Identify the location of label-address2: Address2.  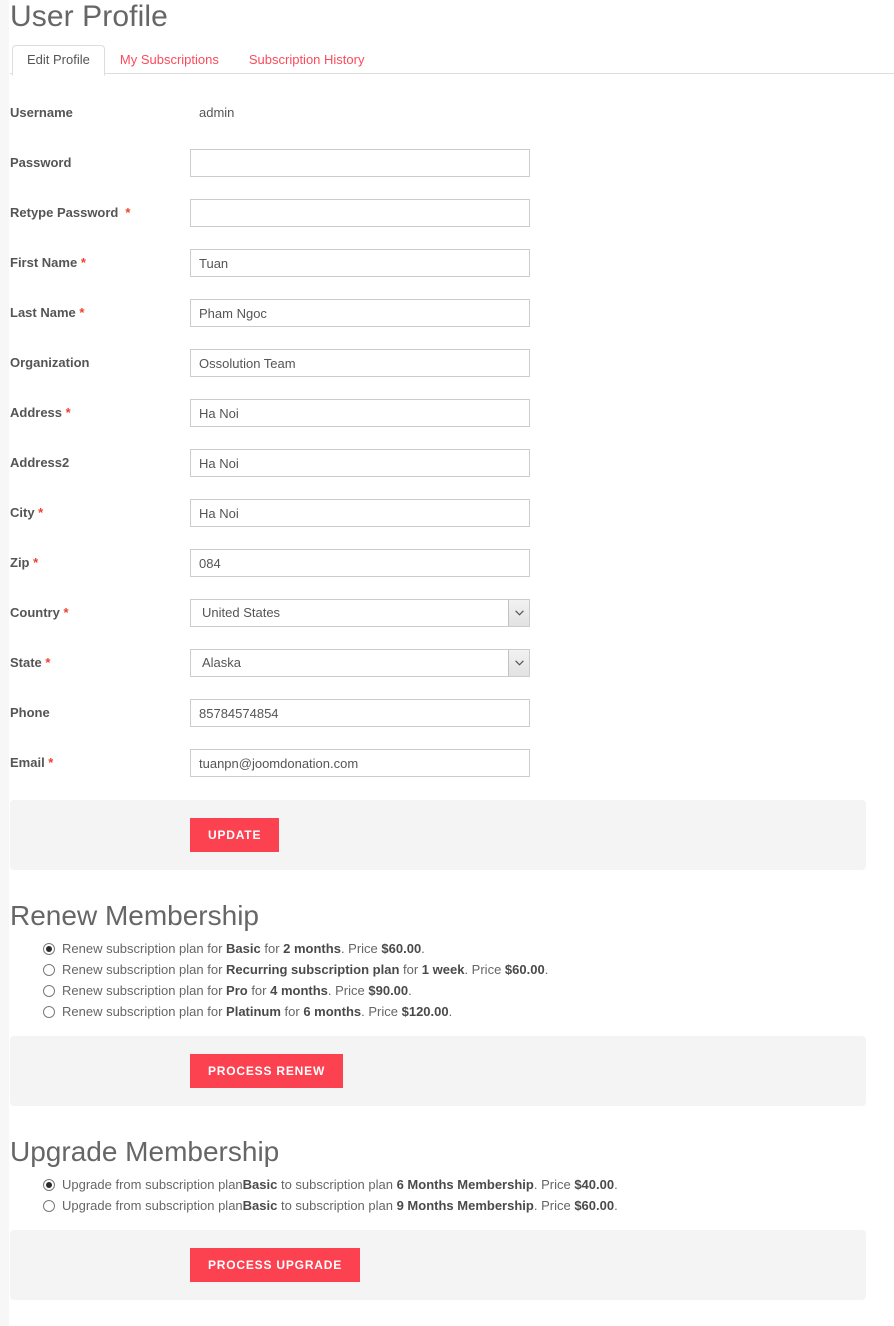
(100, 463).